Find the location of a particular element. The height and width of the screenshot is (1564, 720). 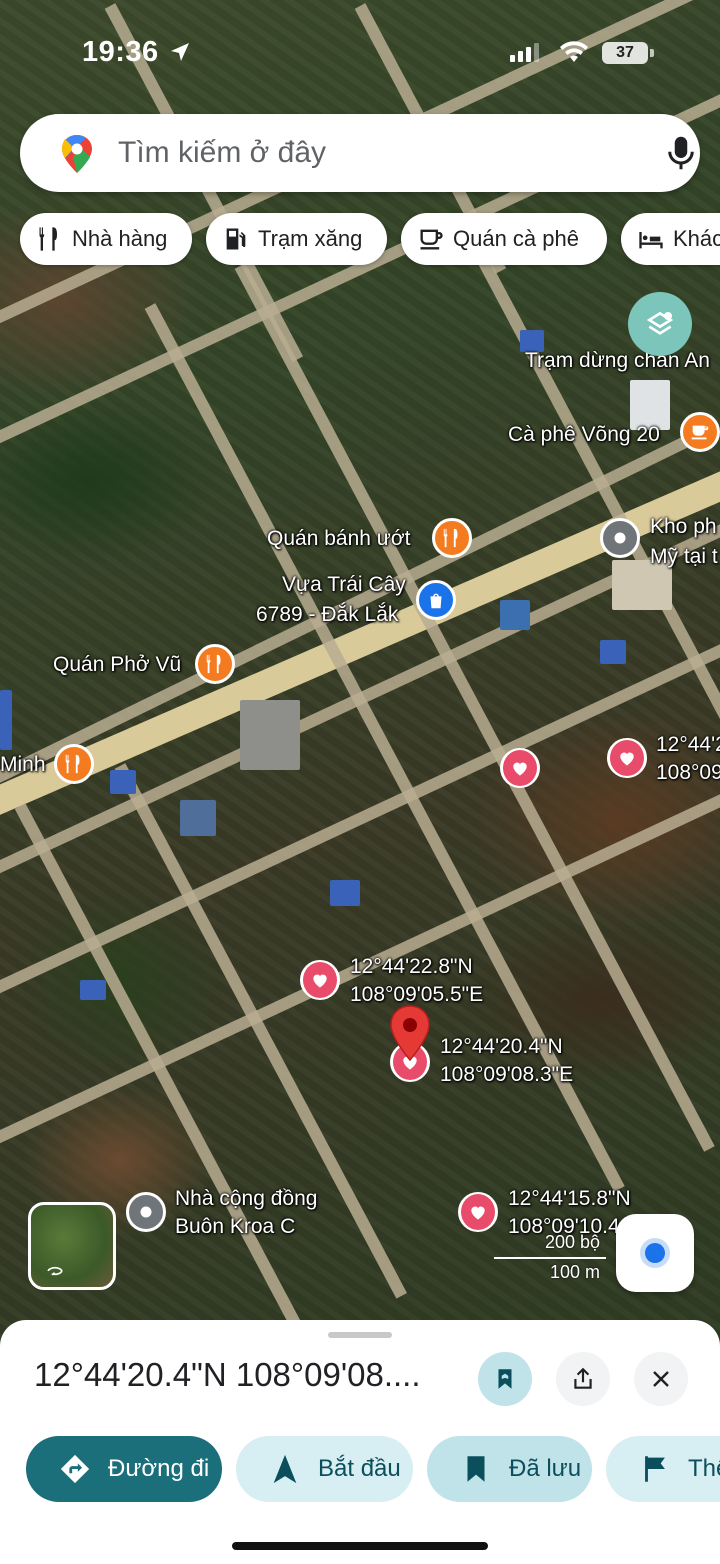

flag-icon is located at coordinates (655, 1469).